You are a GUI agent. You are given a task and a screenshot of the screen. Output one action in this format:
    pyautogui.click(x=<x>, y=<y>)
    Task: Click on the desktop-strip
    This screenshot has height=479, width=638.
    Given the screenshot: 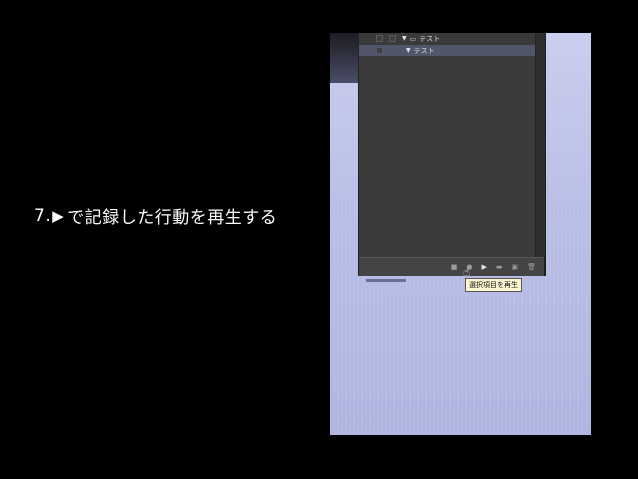 What is the action you would take?
    pyautogui.click(x=386, y=280)
    